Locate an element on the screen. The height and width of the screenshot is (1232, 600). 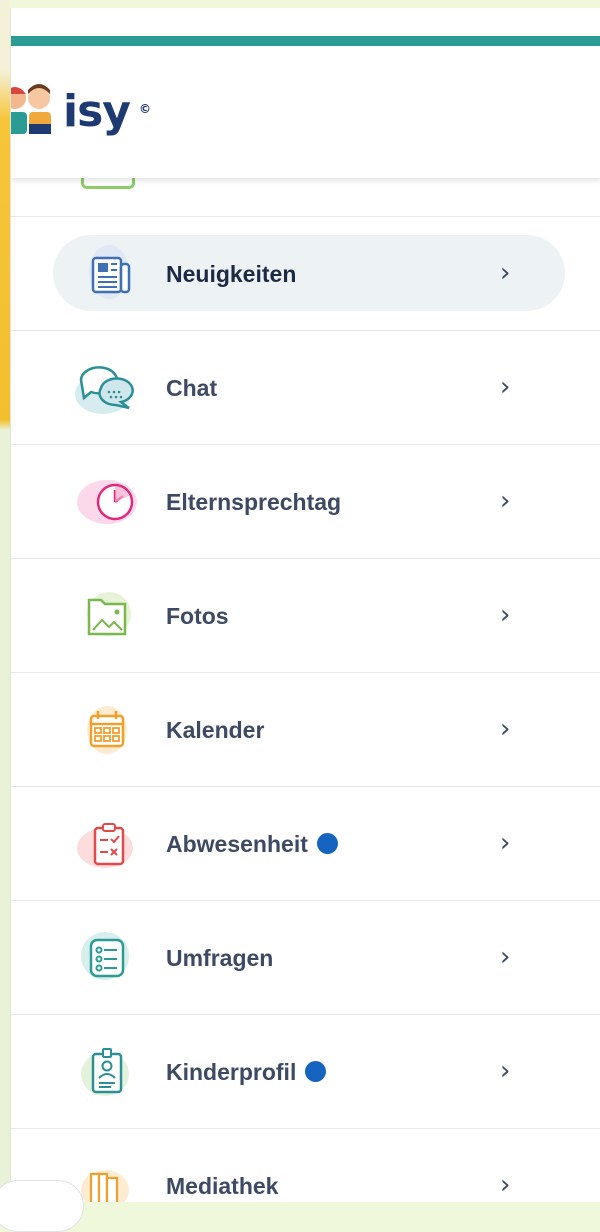
child-profile-icon is located at coordinates (105, 1072).